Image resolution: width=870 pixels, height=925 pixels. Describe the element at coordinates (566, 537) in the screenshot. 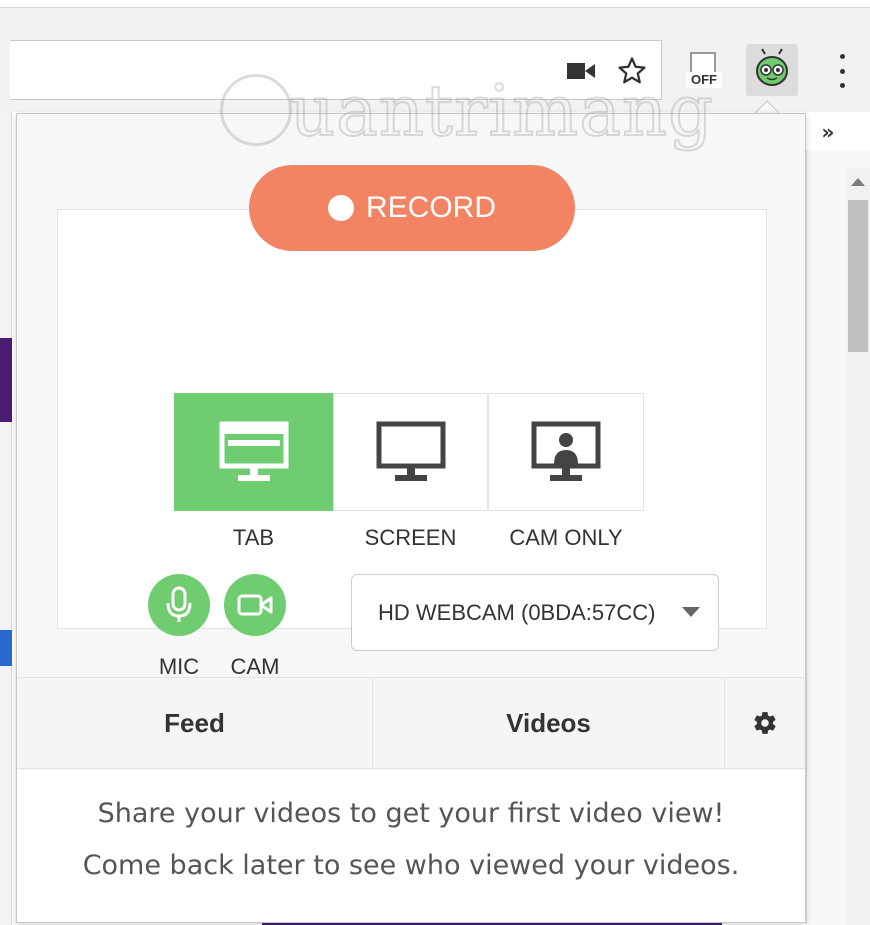

I see `mode-cam-only-label: CAM ONLY` at that location.